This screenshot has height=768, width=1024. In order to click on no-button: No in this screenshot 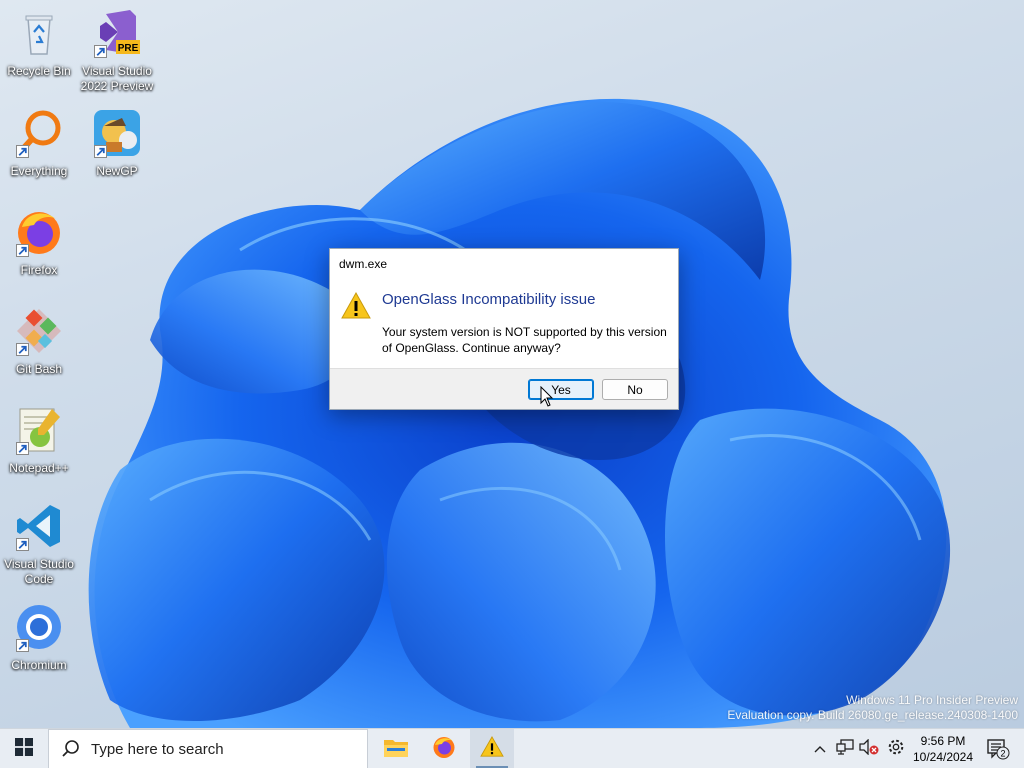, I will do `click(635, 389)`.